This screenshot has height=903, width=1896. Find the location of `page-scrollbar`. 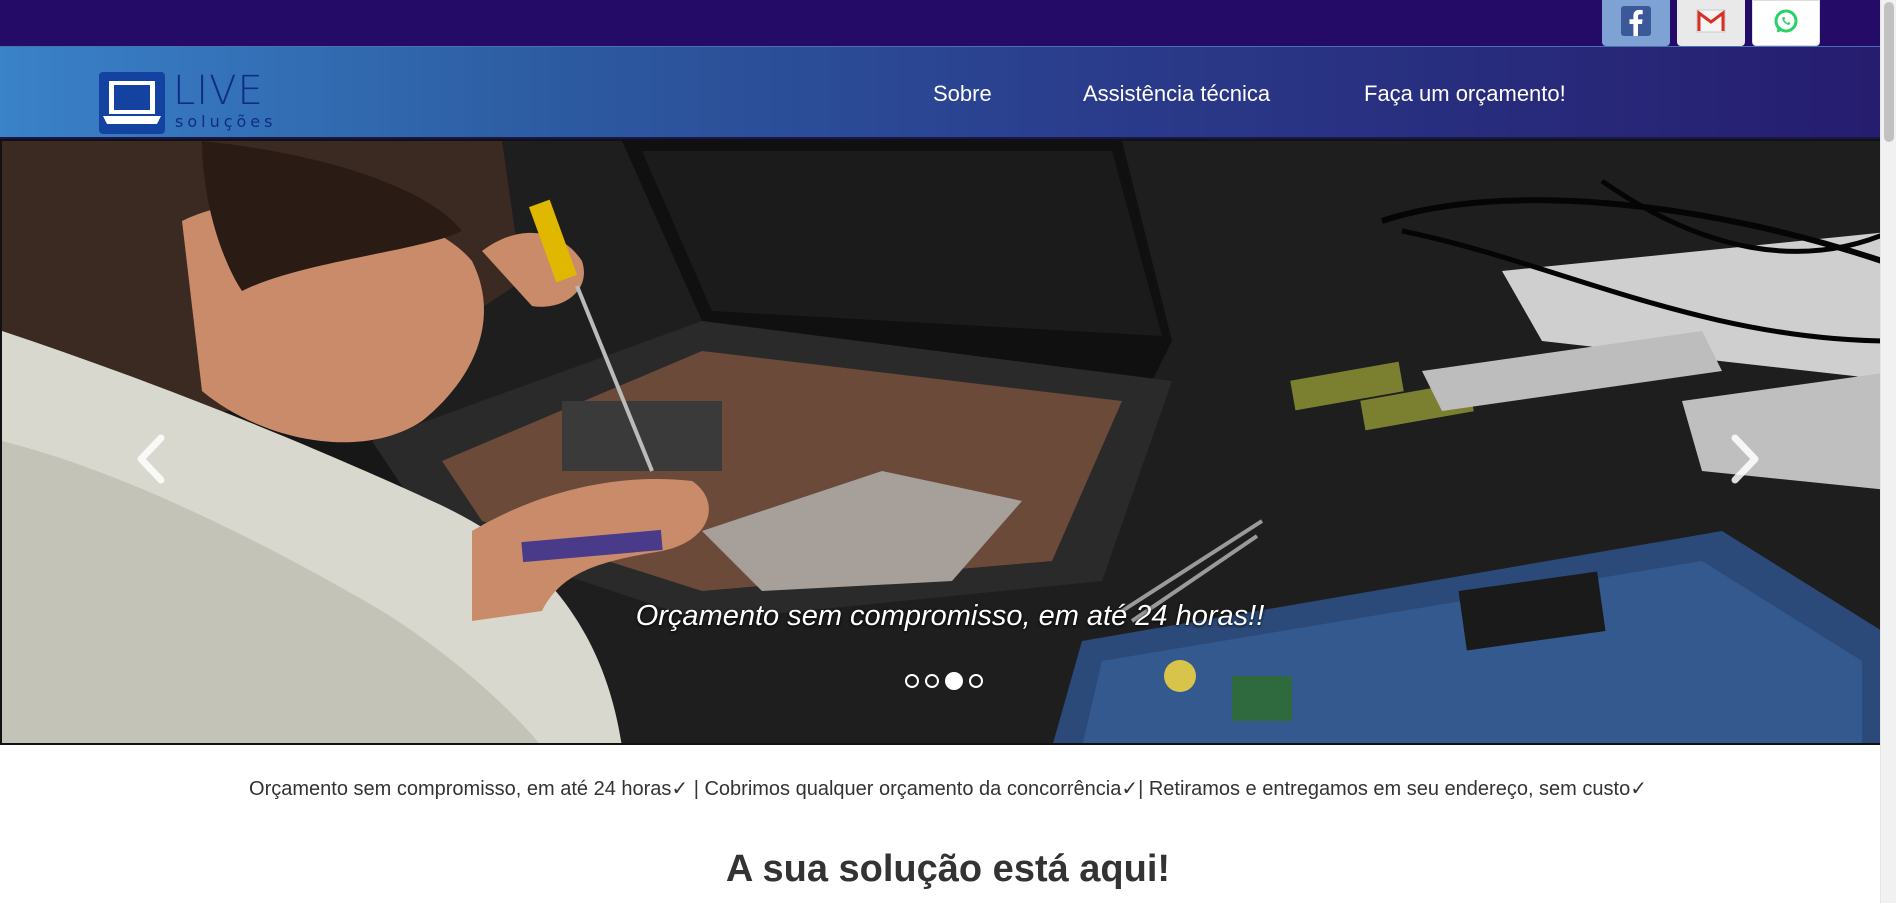

page-scrollbar is located at coordinates (1888, 451).